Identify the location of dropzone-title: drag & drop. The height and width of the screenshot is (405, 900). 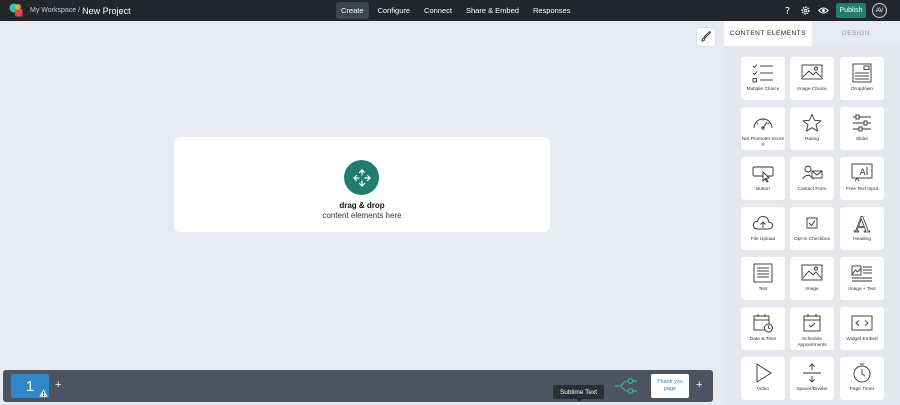
(362, 205).